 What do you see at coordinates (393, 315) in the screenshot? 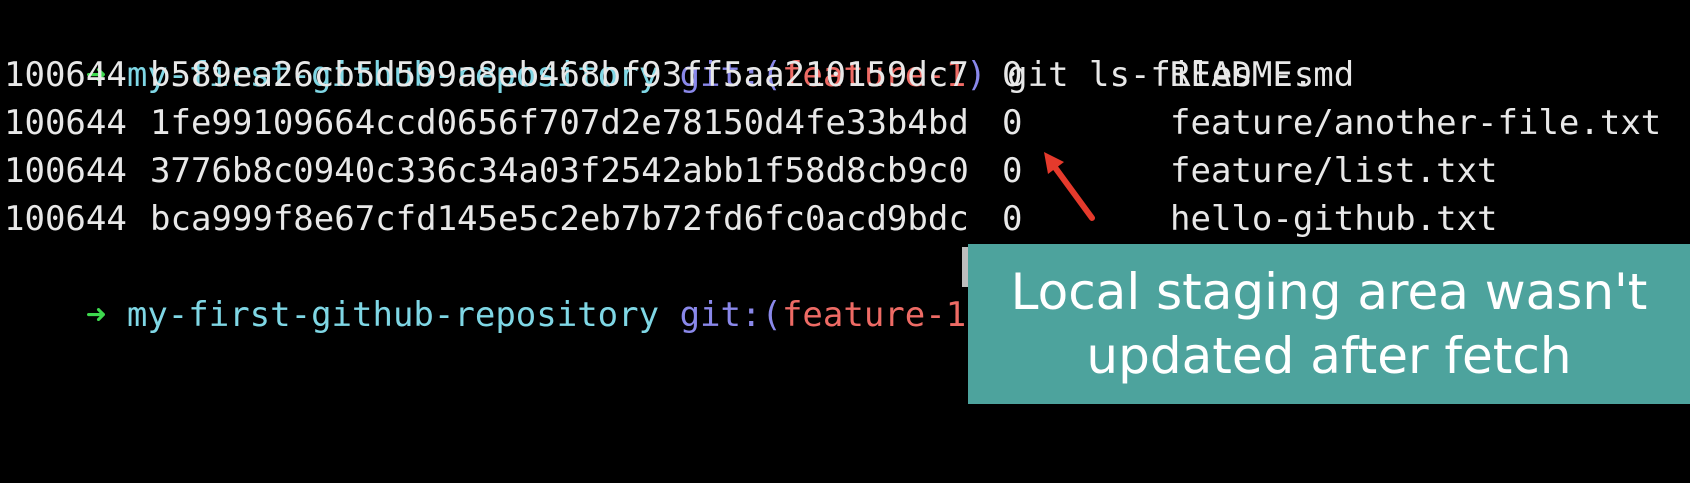
I see `repo-name: my-first-github-repository` at bounding box center [393, 315].